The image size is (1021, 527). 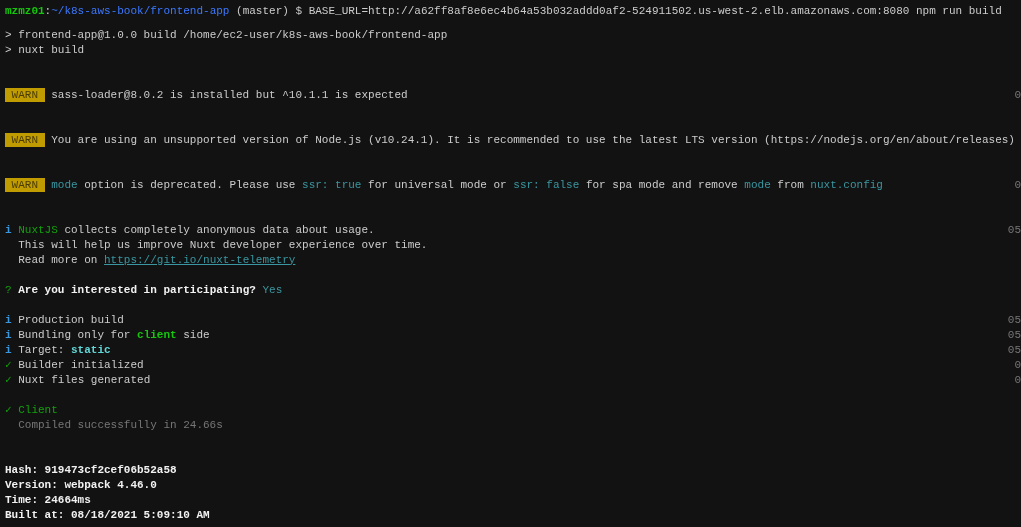 What do you see at coordinates (150, 289) in the screenshot?
I see `terminal-line: Are you interested in participating? Yes` at bounding box center [150, 289].